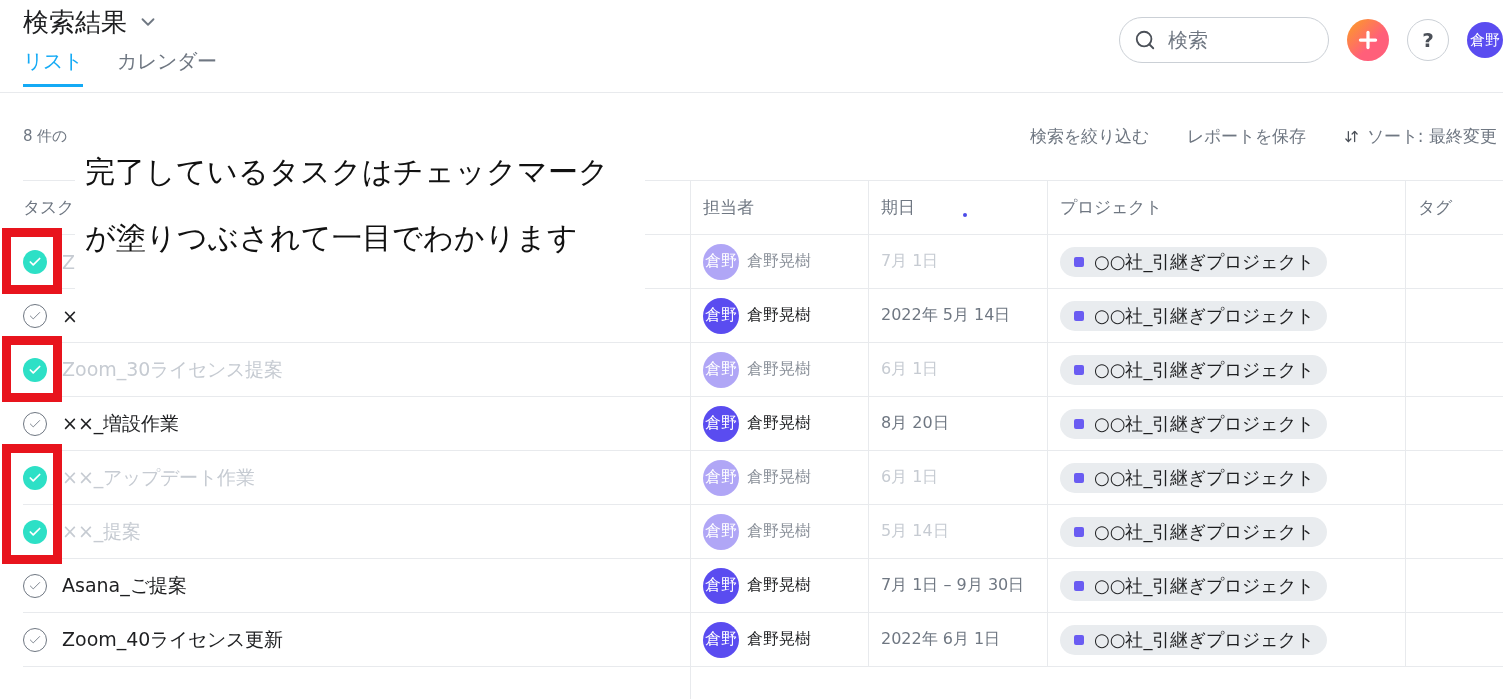 The height and width of the screenshot is (699, 1503). I want to click on search-icon, so click(1145, 40).